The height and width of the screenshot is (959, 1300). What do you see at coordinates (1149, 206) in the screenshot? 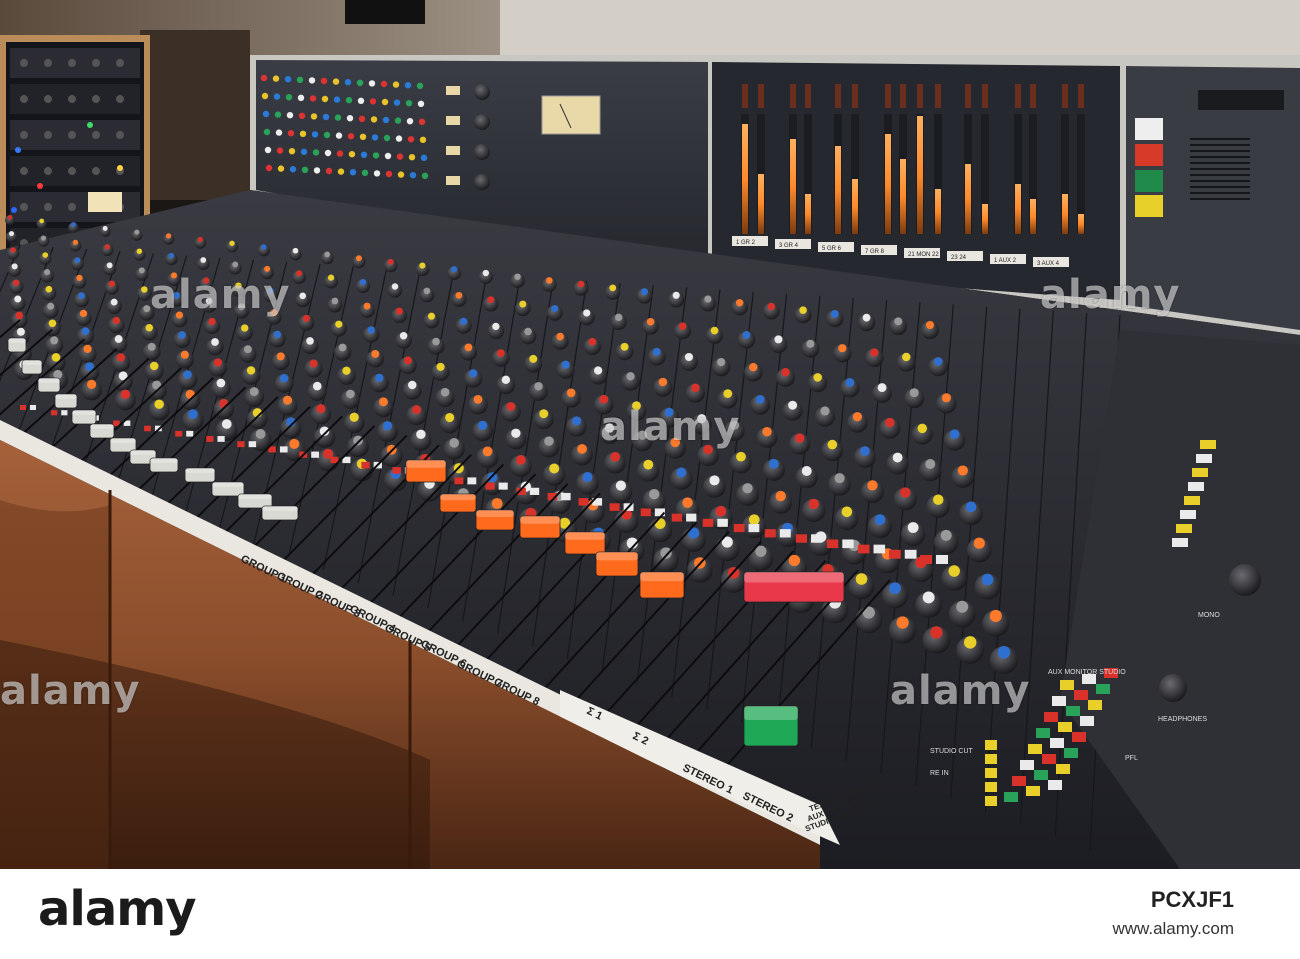
I see `yellow-button` at bounding box center [1149, 206].